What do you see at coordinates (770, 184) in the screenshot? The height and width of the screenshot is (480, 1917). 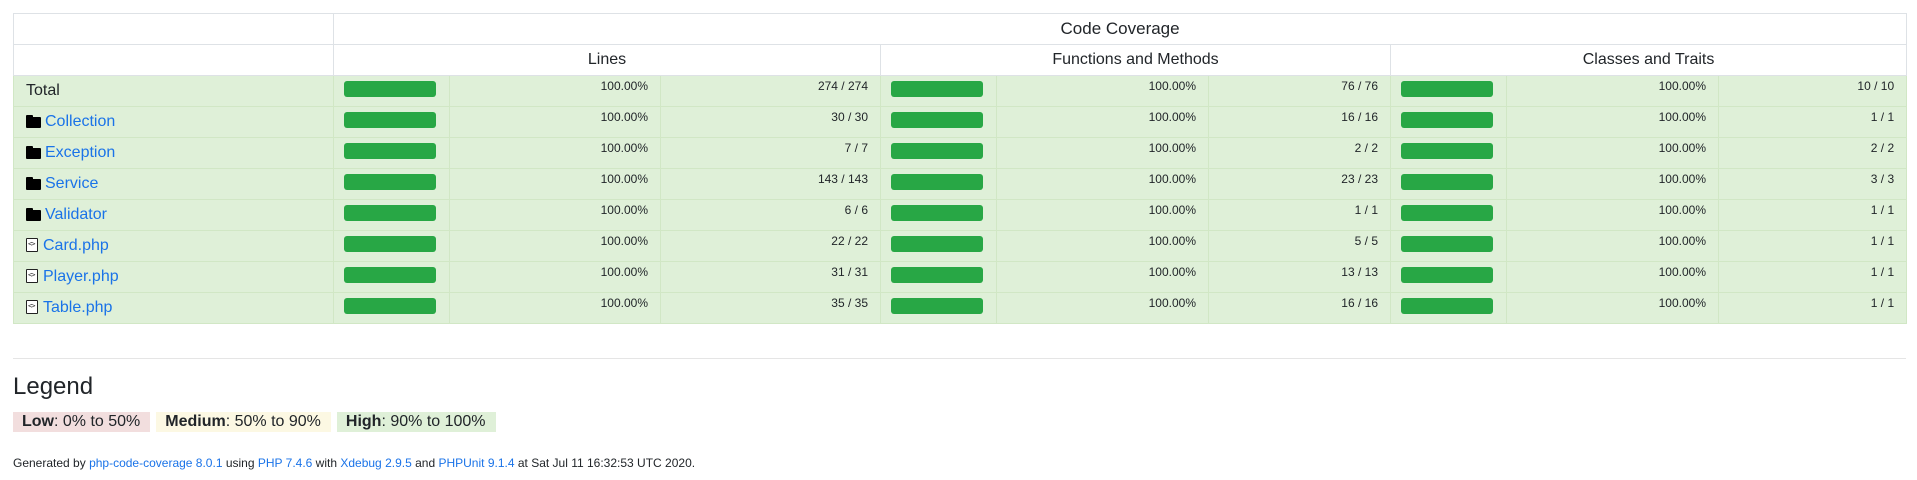 I see `lines-count-cell: 143 / 143` at bounding box center [770, 184].